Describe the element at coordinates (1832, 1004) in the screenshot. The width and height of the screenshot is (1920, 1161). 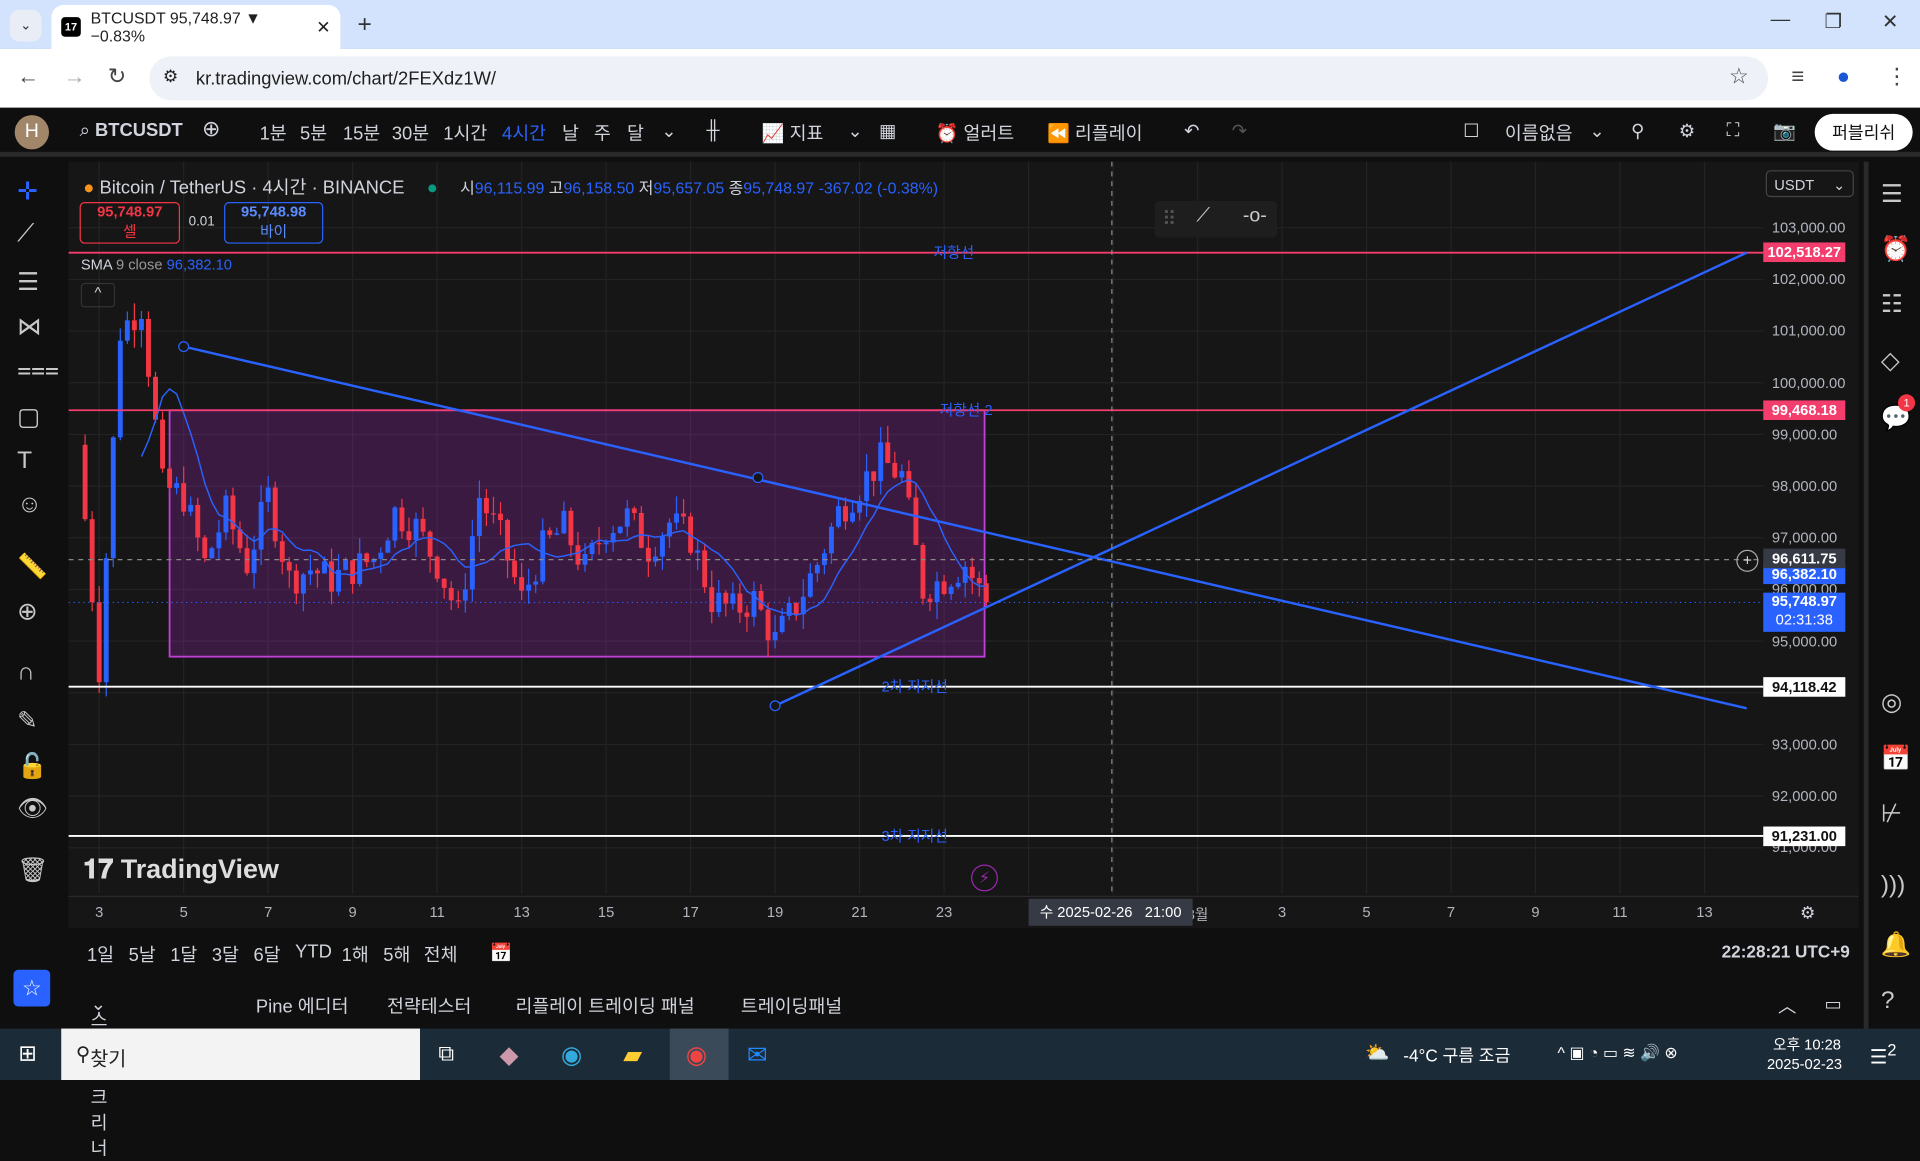
I see `maximize-panel-icon: ▭` at that location.